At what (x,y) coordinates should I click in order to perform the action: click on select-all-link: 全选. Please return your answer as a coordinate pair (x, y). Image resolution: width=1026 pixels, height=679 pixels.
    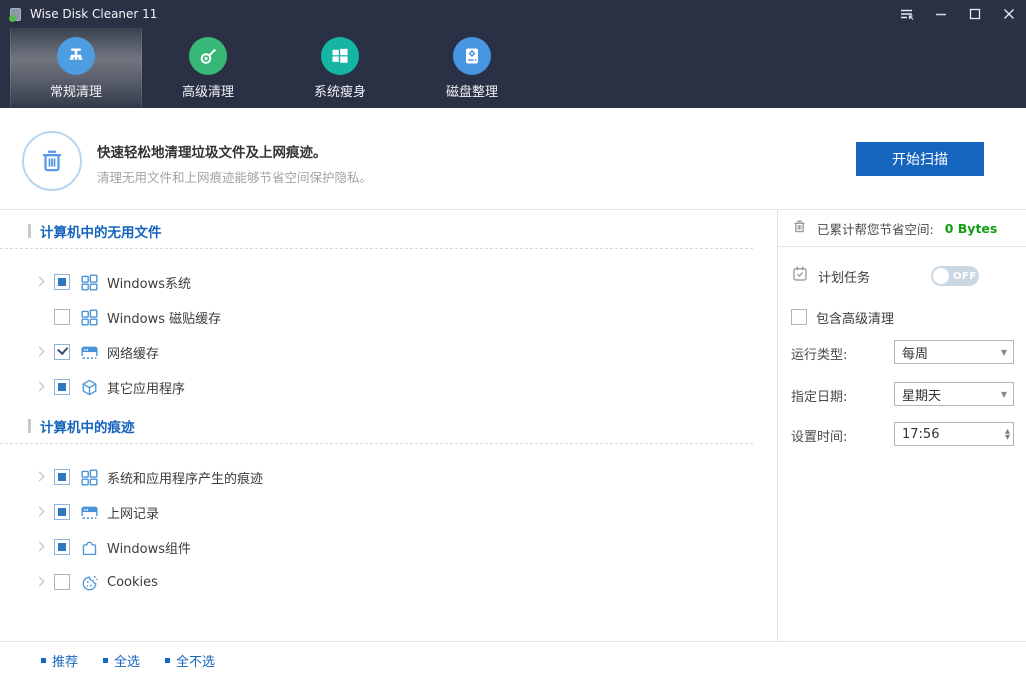
    Looking at the image, I should click on (121, 660).